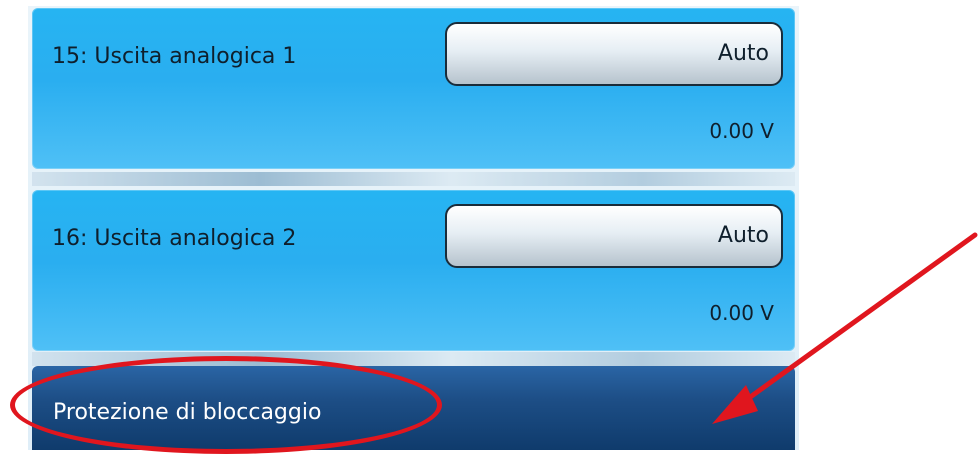  I want to click on lock-protection-label: Protezione di bloccaggio, so click(187, 412).